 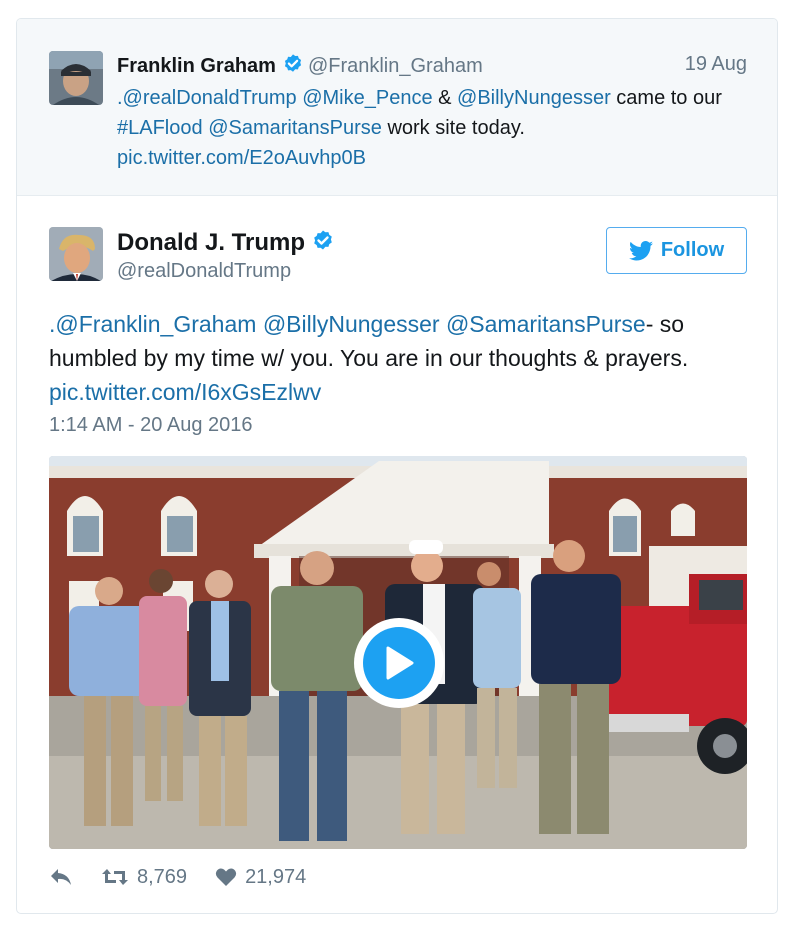 I want to click on heart-icon, so click(x=226, y=877).